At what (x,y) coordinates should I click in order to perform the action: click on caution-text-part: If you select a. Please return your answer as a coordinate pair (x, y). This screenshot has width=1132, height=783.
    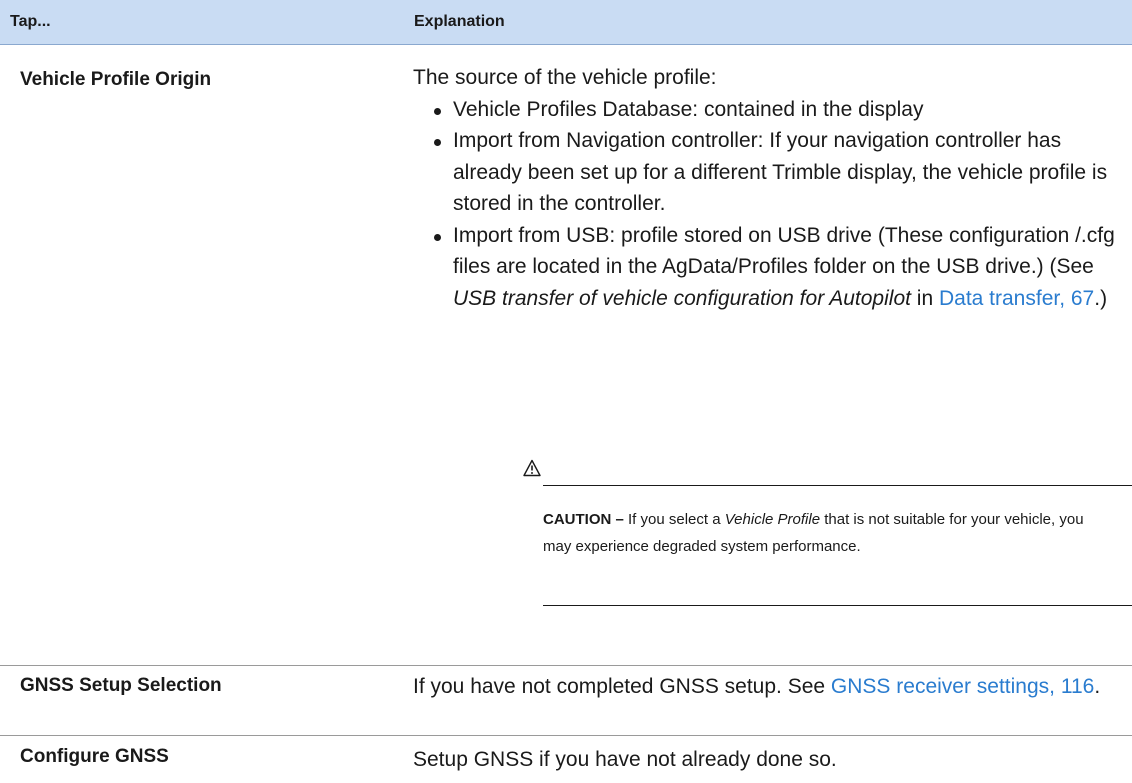
    Looking at the image, I should click on (674, 519).